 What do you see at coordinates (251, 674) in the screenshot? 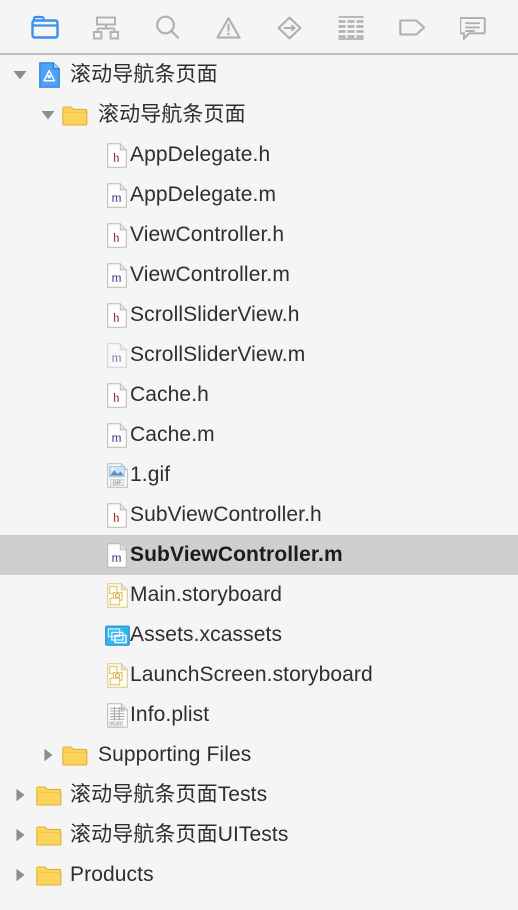
I see `tree-row-label: LaunchScreen.storyboard` at bounding box center [251, 674].